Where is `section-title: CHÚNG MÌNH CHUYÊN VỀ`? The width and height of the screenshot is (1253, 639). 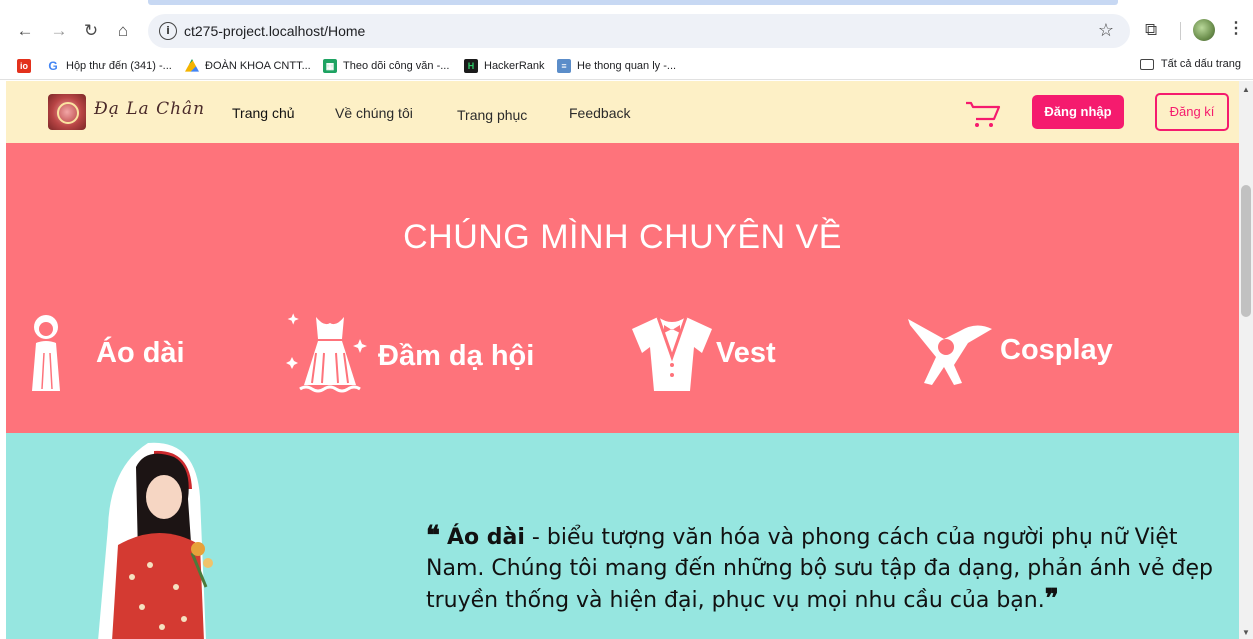
section-title: CHÚNG MÌNH CHUYÊN VỀ is located at coordinates (622, 237).